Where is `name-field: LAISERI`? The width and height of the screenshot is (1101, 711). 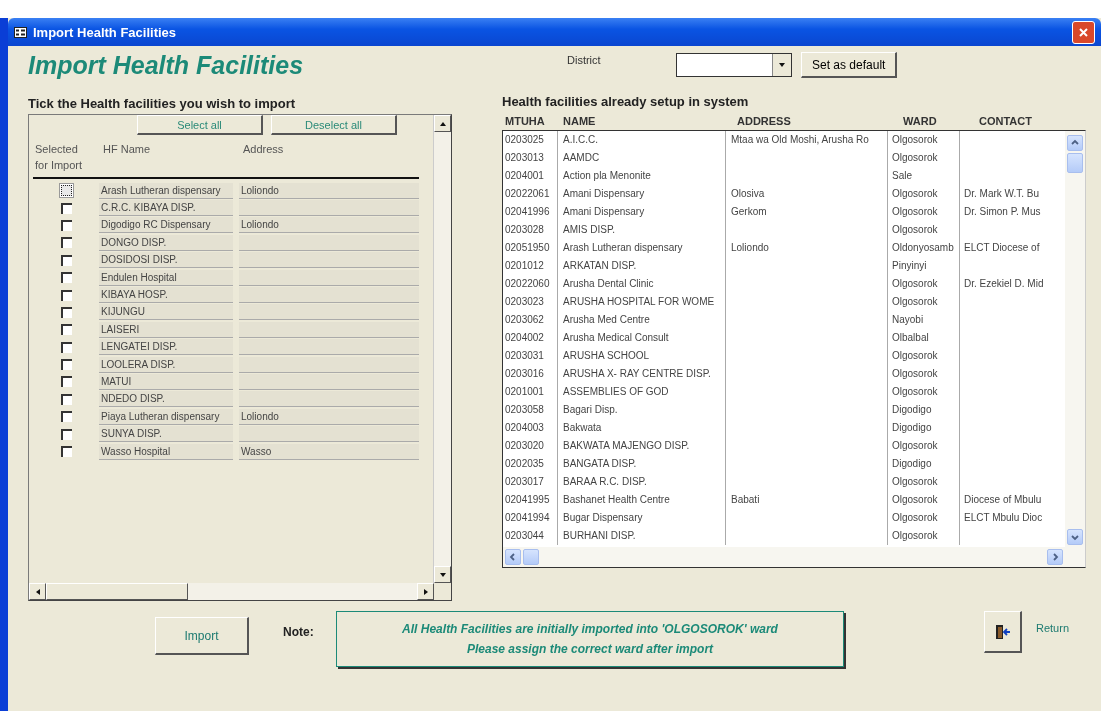 name-field: LAISERI is located at coordinates (166, 329).